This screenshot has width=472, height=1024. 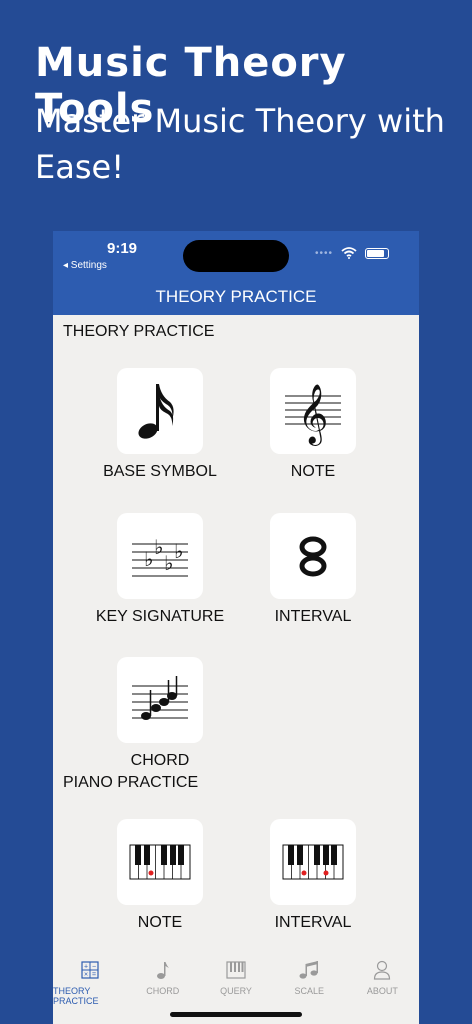 I want to click on tab-label: QUERY, so click(x=236, y=991).